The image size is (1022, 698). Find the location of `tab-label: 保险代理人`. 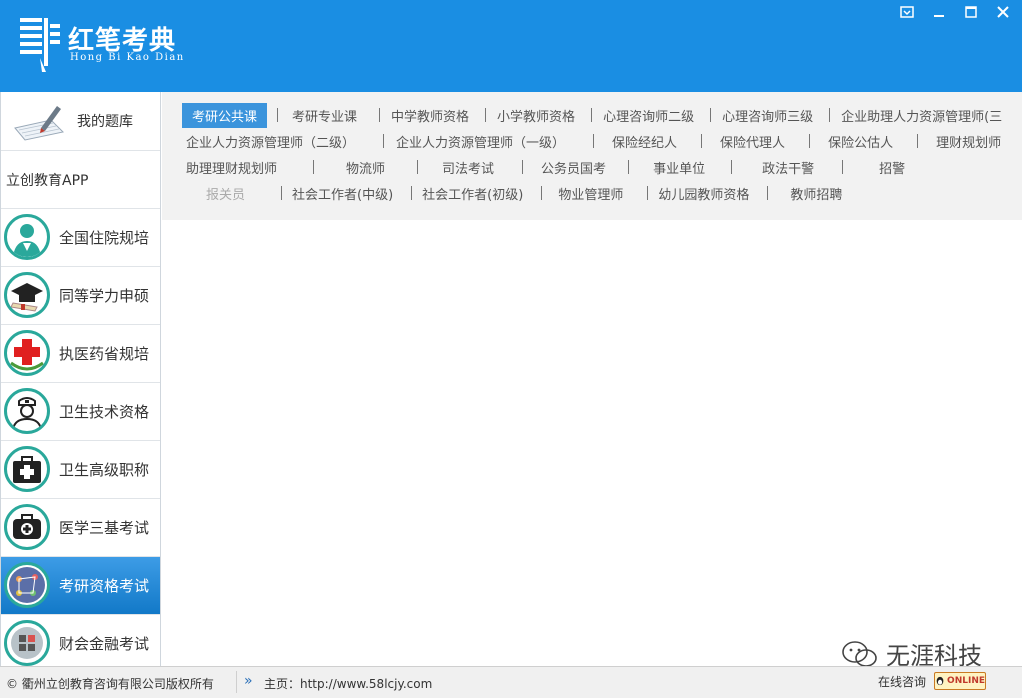

tab-label: 保险代理人 is located at coordinates (753, 143).